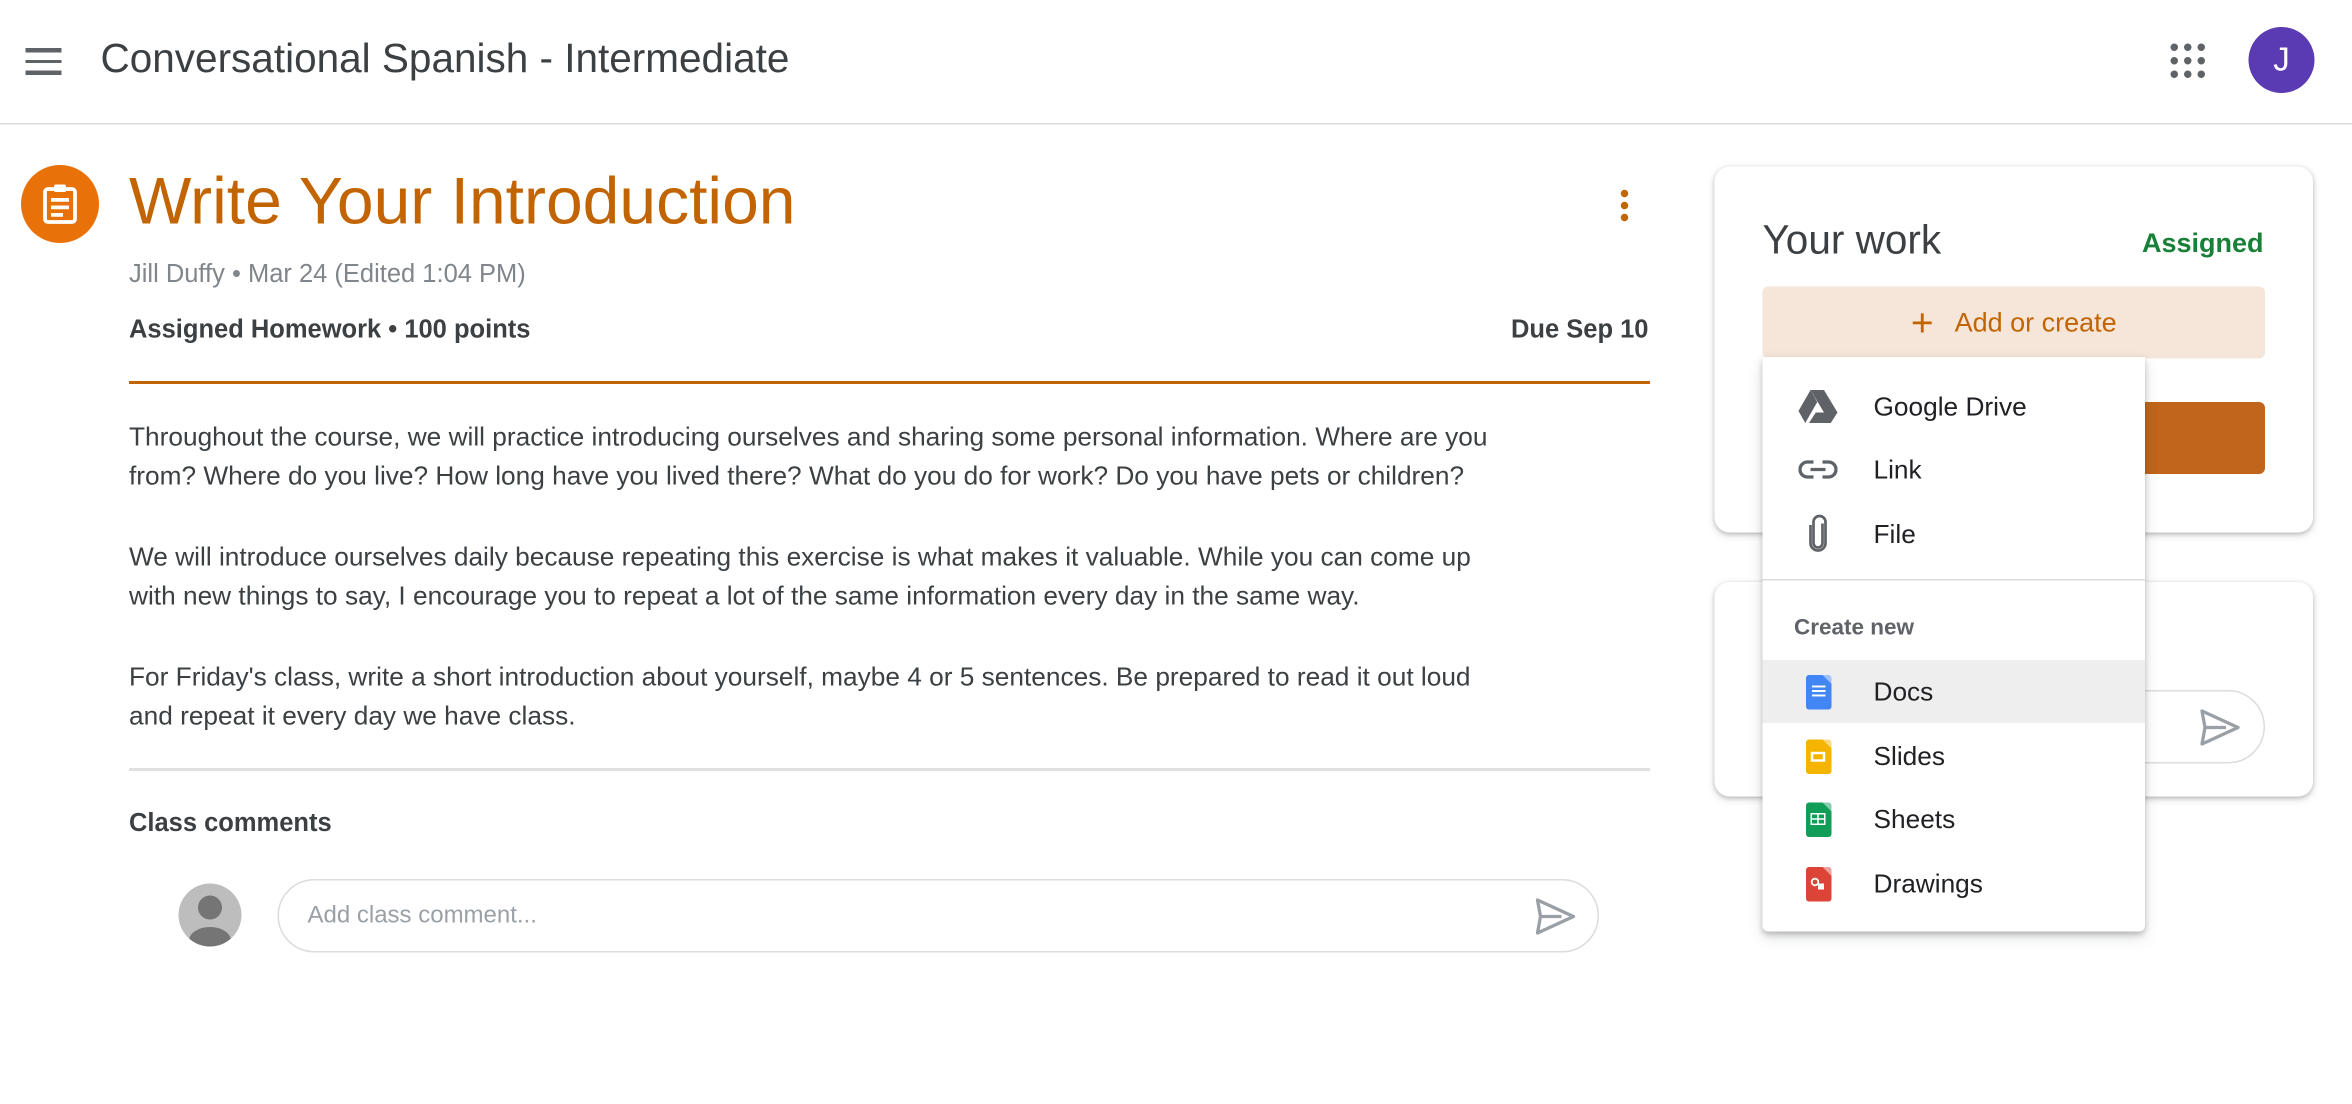 The image size is (2352, 1104). Describe the element at coordinates (1818, 883) in the screenshot. I see `drawings-icon` at that location.